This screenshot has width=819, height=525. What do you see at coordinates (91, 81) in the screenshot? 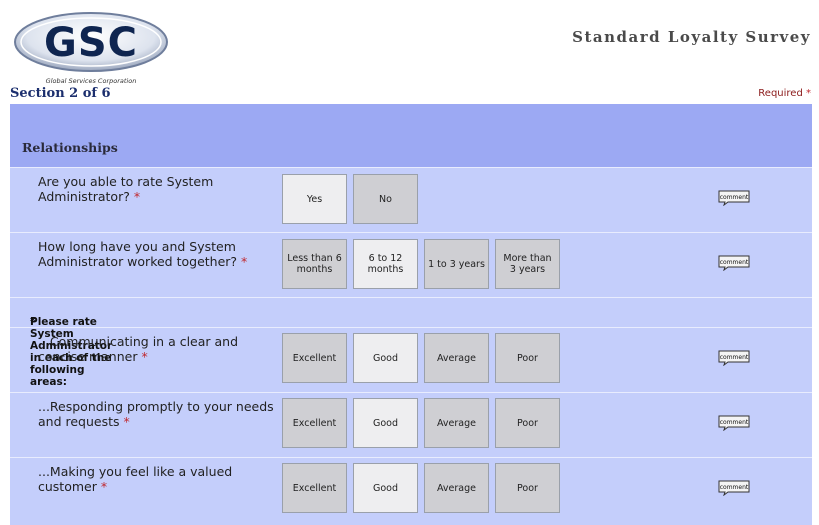
I see `logo-subtitle: Global Services Corporation` at bounding box center [91, 81].